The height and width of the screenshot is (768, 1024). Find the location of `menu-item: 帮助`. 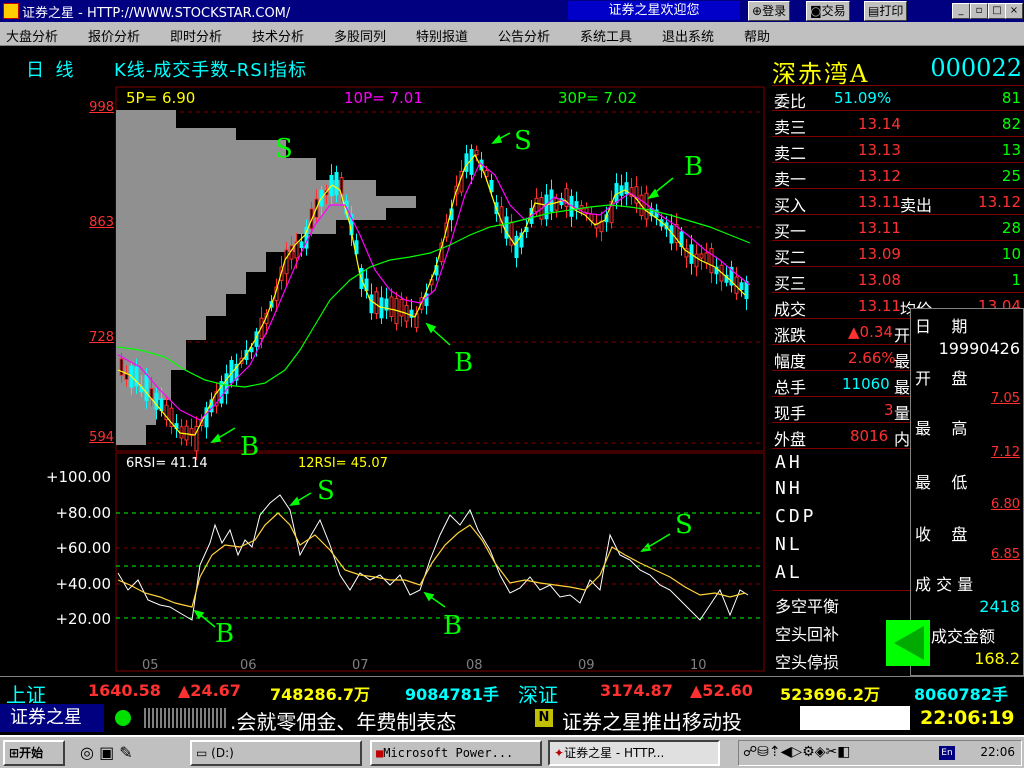

menu-item: 帮助 is located at coordinates (757, 35).